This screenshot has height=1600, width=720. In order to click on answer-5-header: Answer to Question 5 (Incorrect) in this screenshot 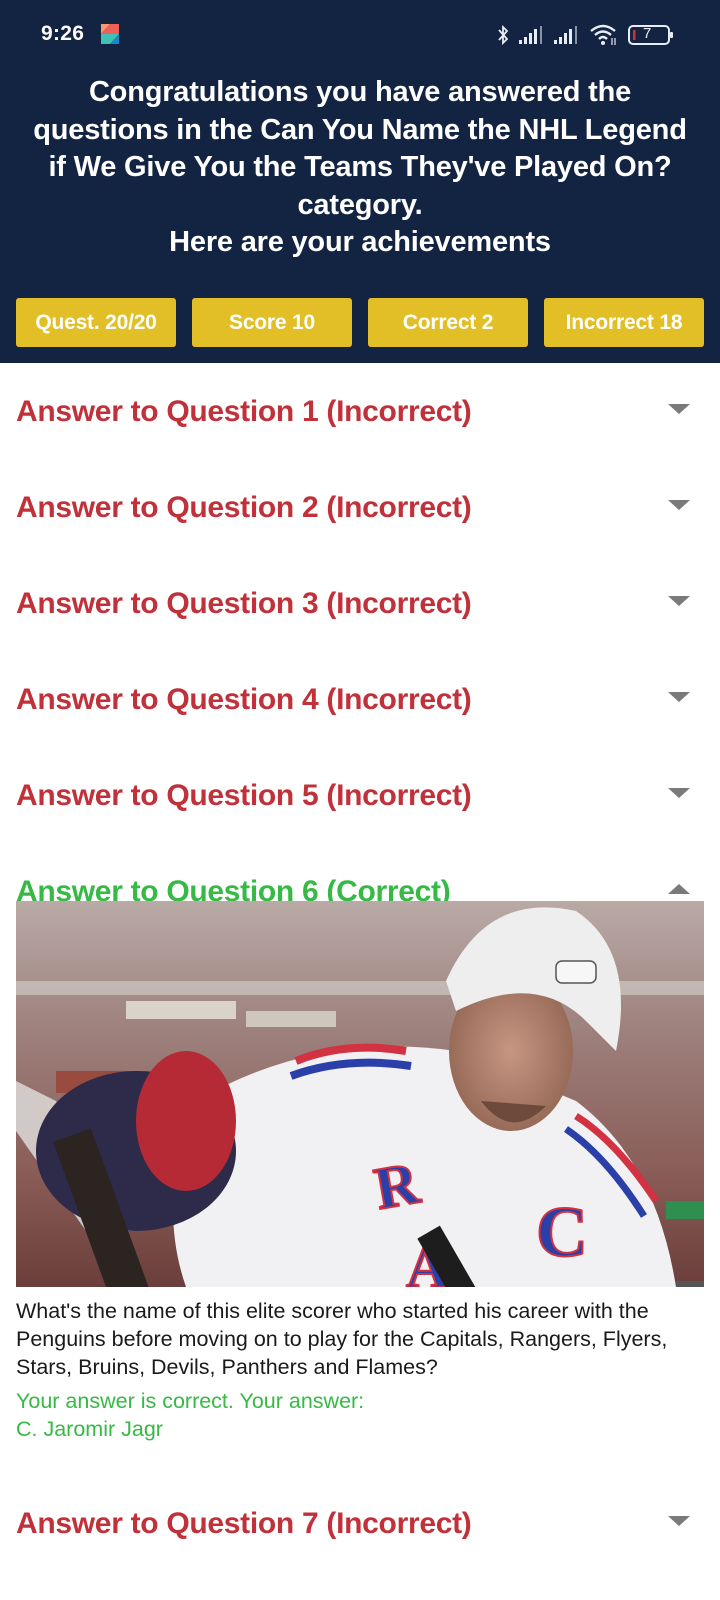, I will do `click(360, 795)`.